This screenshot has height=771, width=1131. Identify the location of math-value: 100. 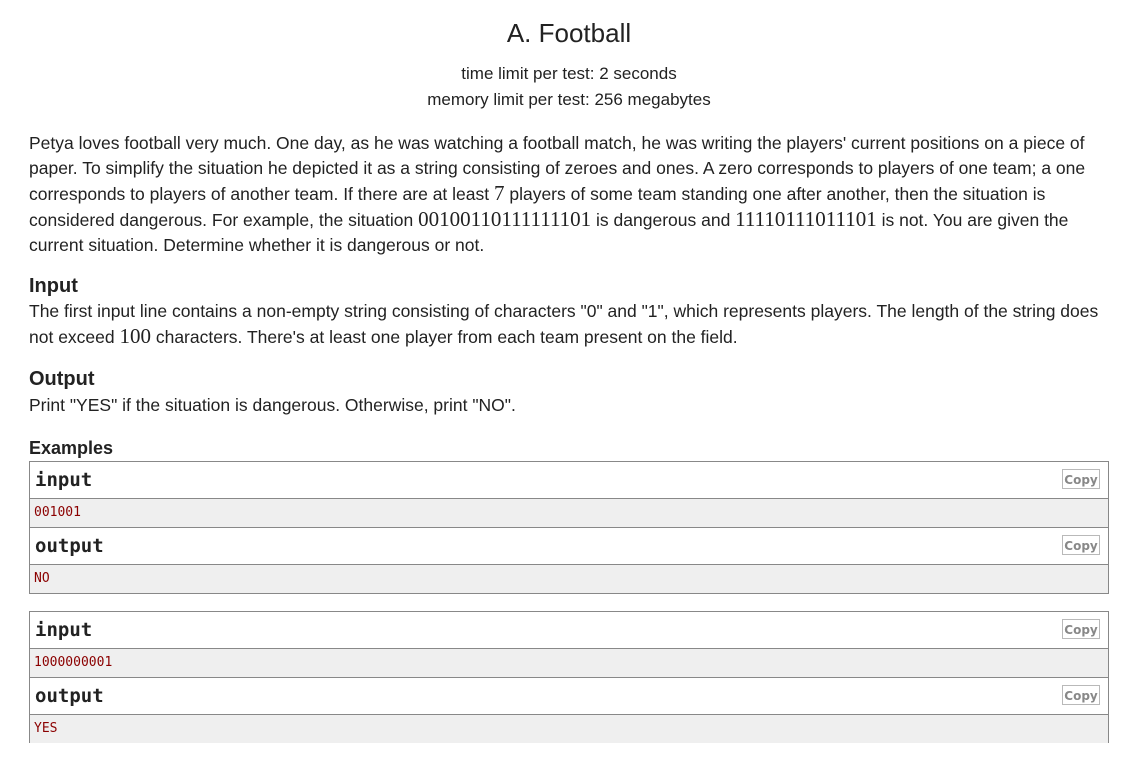
(135, 336).